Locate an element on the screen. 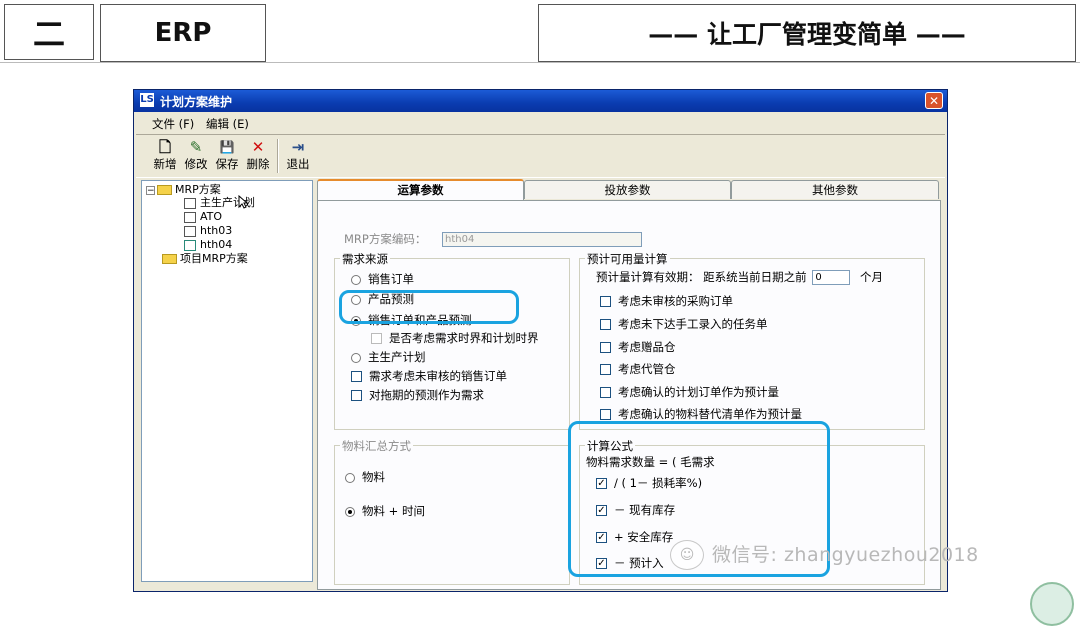 Image resolution: width=1080 pixels, height=626 pixels. checkbox-label: 需求考虑未审核的销售订单 is located at coordinates (438, 376).